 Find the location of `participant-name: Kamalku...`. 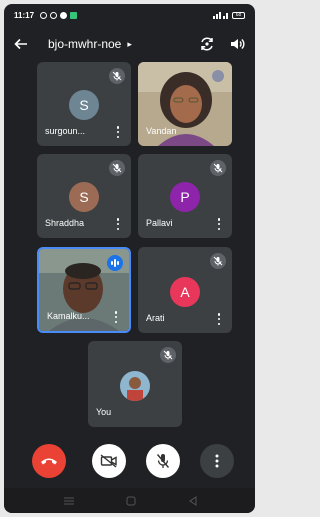

participant-name: Kamalku... is located at coordinates (68, 316).